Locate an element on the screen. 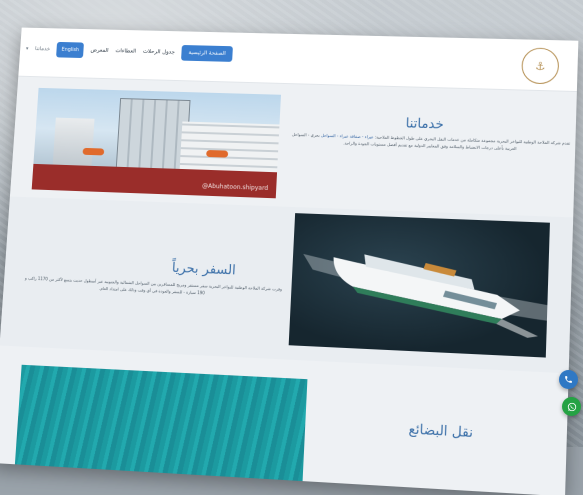 The width and height of the screenshot is (583, 495). phone-call-button is located at coordinates (568, 379).